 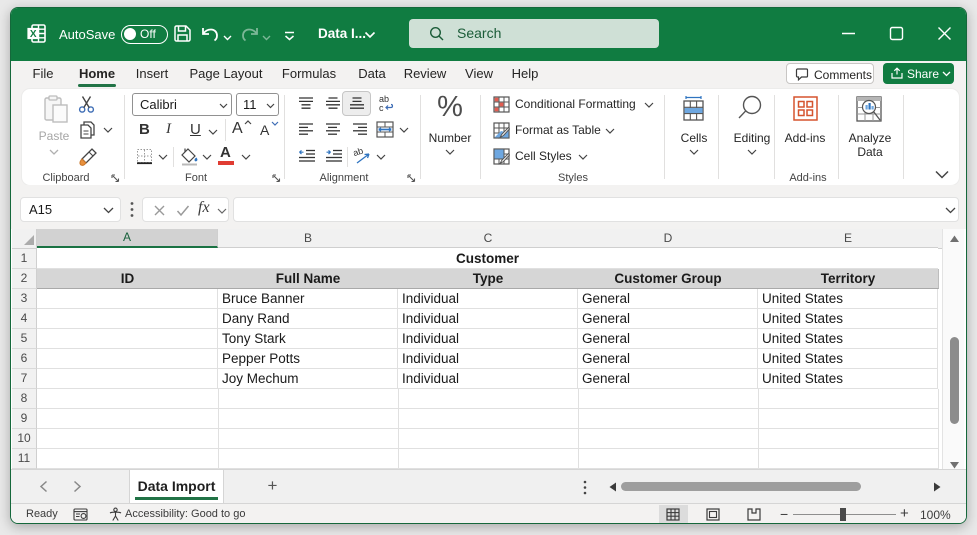 I want to click on svg-text: X, so click(x=33, y=34).